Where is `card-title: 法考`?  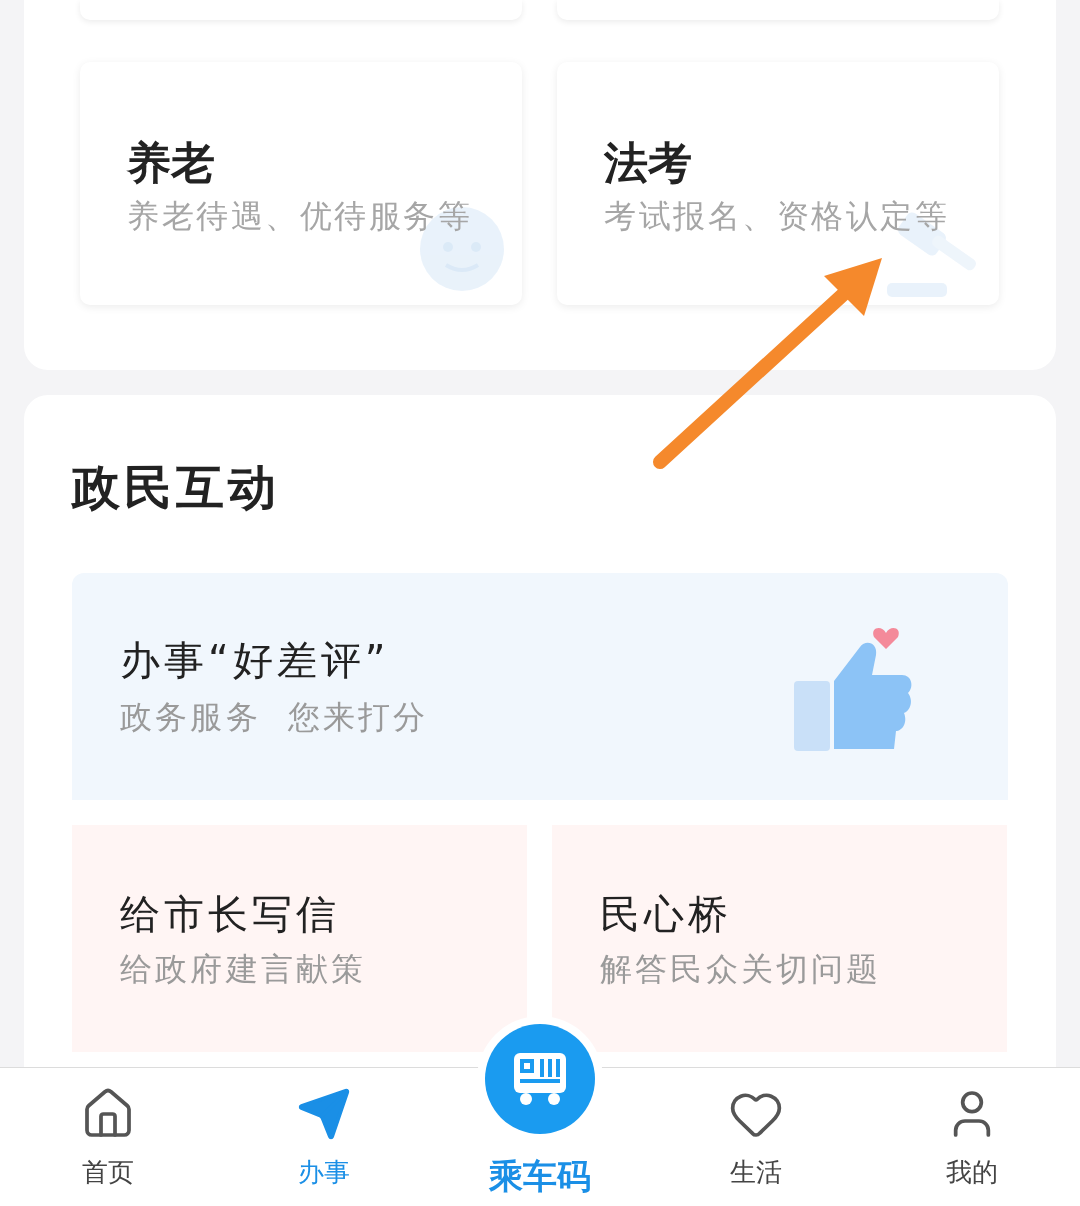 card-title: 法考 is located at coordinates (648, 163).